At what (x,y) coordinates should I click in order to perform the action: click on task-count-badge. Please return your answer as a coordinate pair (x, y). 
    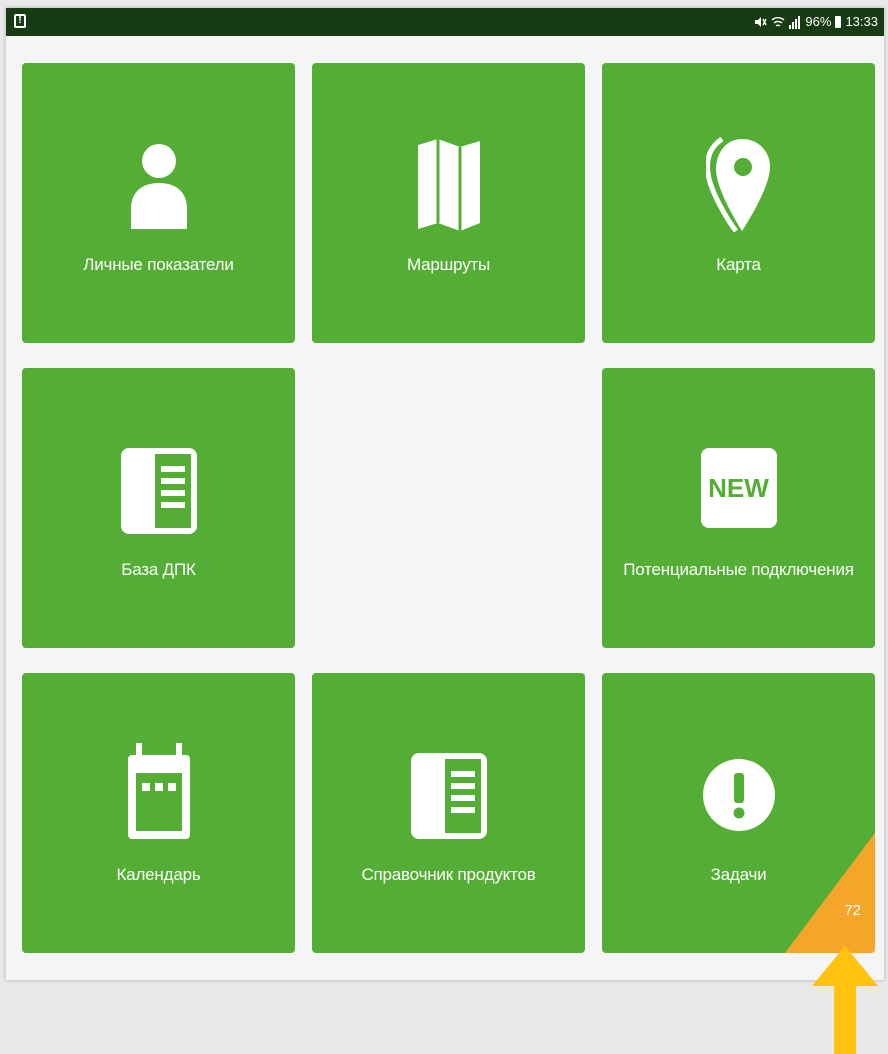
    Looking at the image, I should click on (830, 893).